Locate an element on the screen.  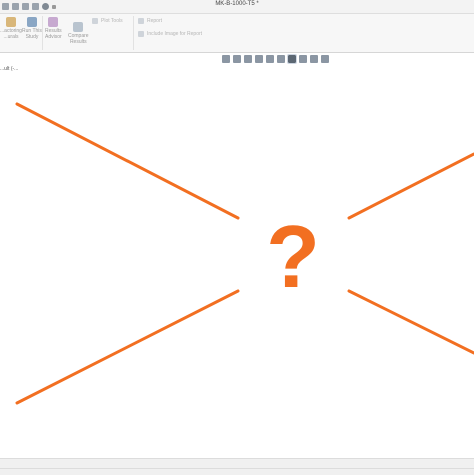
include-image-button: Include Image for Report is located at coordinates (170, 34).